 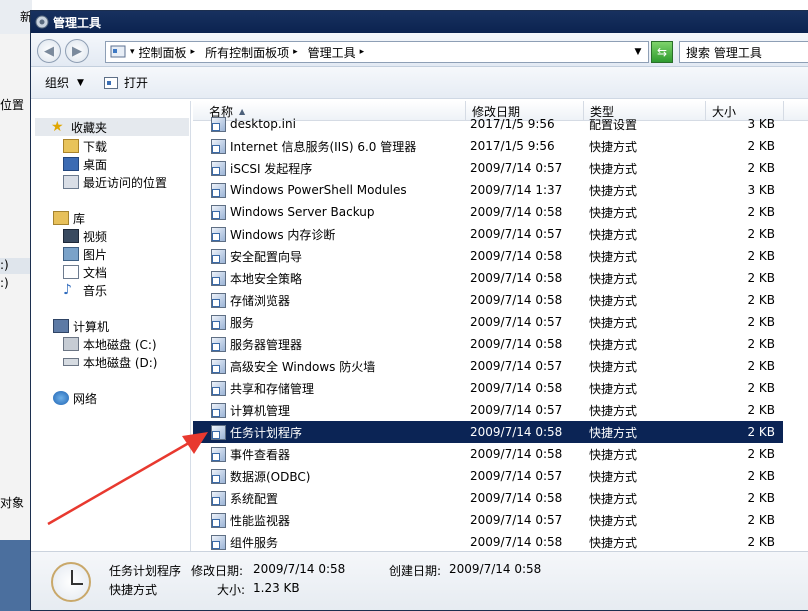 I want to click on table-row: 性能监视器 2009/7/14 0:57 快捷方式 2 KB, so click(x=488, y=520).